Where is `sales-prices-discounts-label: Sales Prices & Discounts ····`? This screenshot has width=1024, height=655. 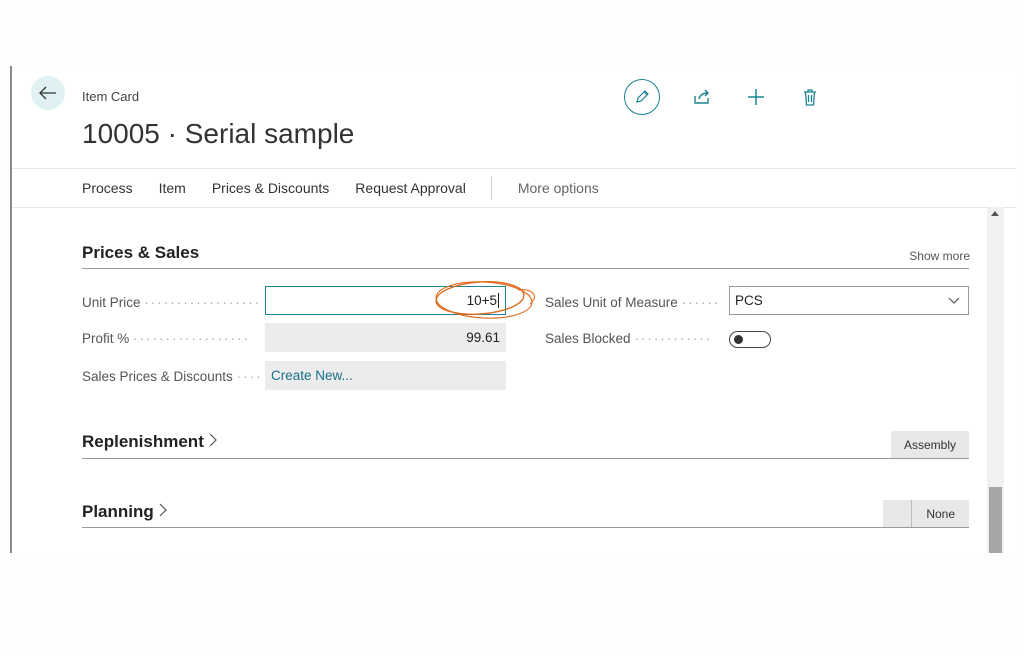 sales-prices-discounts-label: Sales Prices & Discounts ···· is located at coordinates (171, 376).